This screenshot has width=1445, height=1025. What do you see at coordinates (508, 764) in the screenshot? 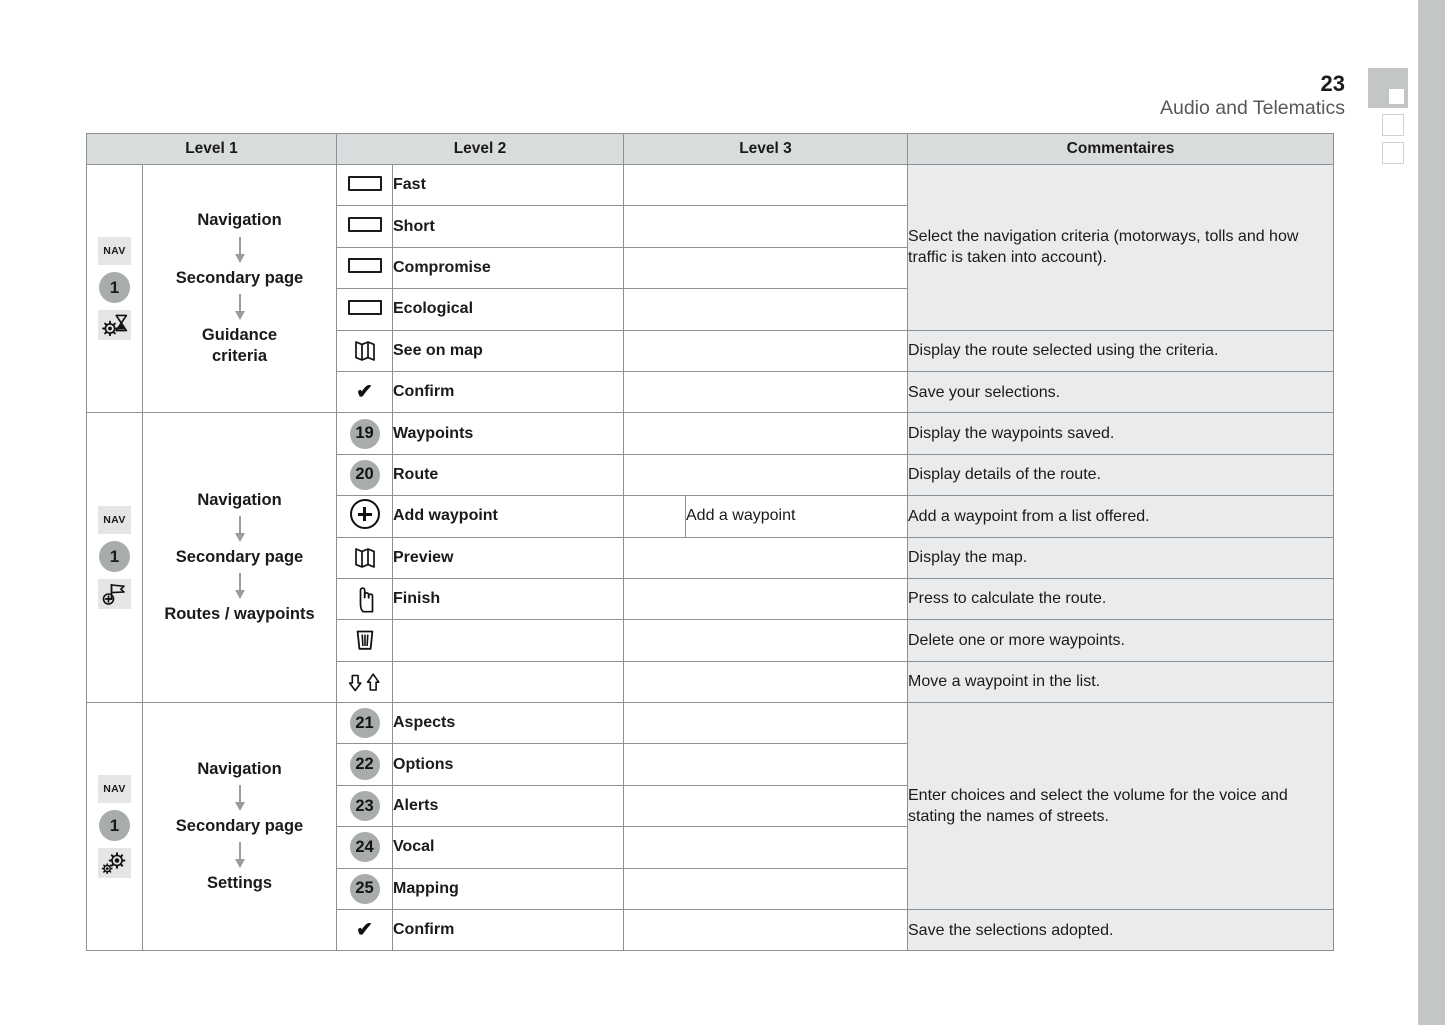
I see `level2-label-options: Options` at bounding box center [508, 764].